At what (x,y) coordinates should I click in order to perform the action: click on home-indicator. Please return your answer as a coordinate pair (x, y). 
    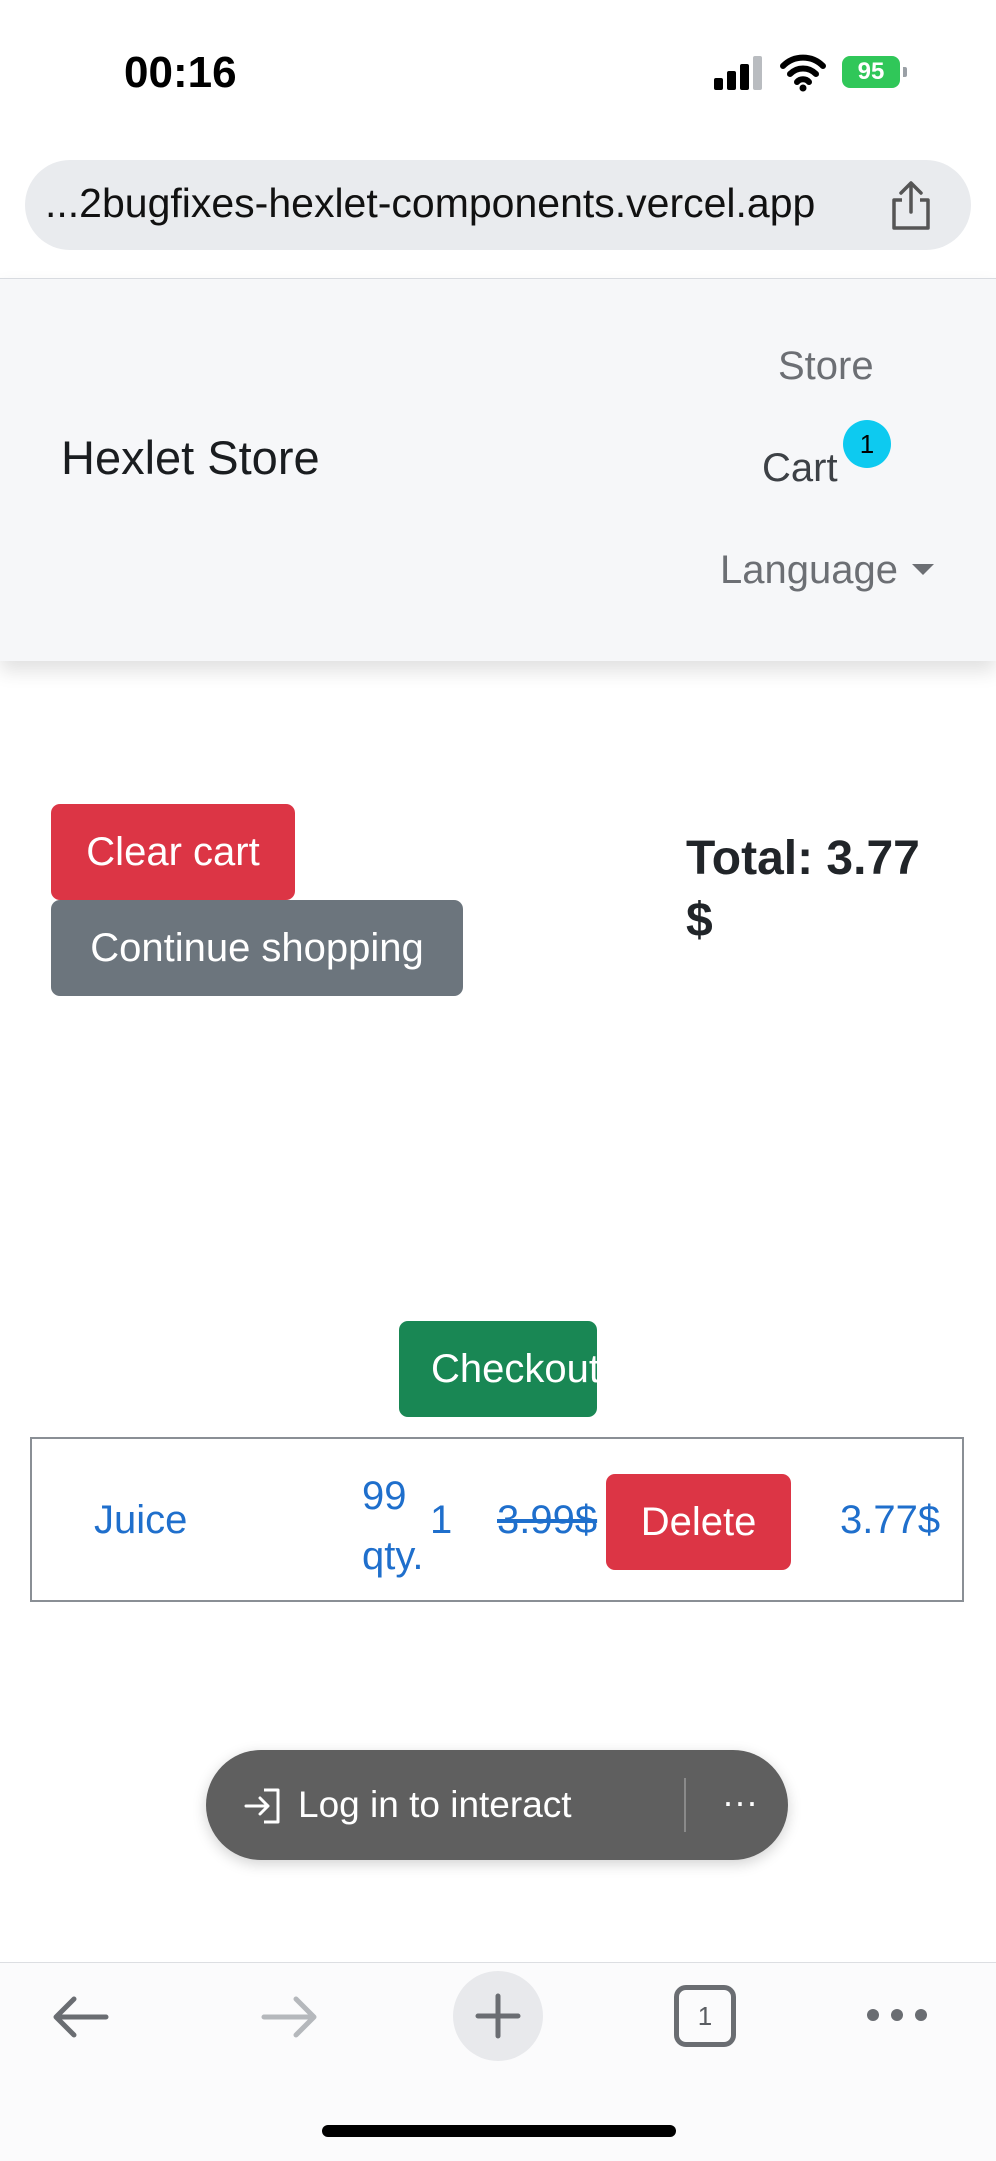
    Looking at the image, I should click on (499, 2131).